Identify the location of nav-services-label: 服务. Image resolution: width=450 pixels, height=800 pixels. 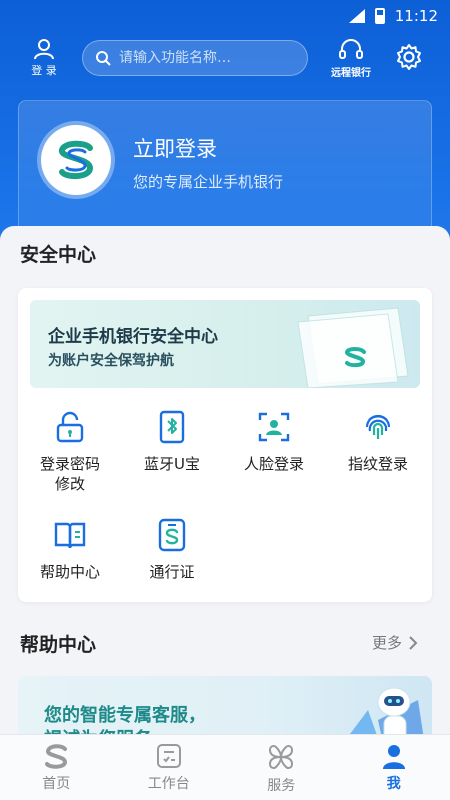
(281, 786).